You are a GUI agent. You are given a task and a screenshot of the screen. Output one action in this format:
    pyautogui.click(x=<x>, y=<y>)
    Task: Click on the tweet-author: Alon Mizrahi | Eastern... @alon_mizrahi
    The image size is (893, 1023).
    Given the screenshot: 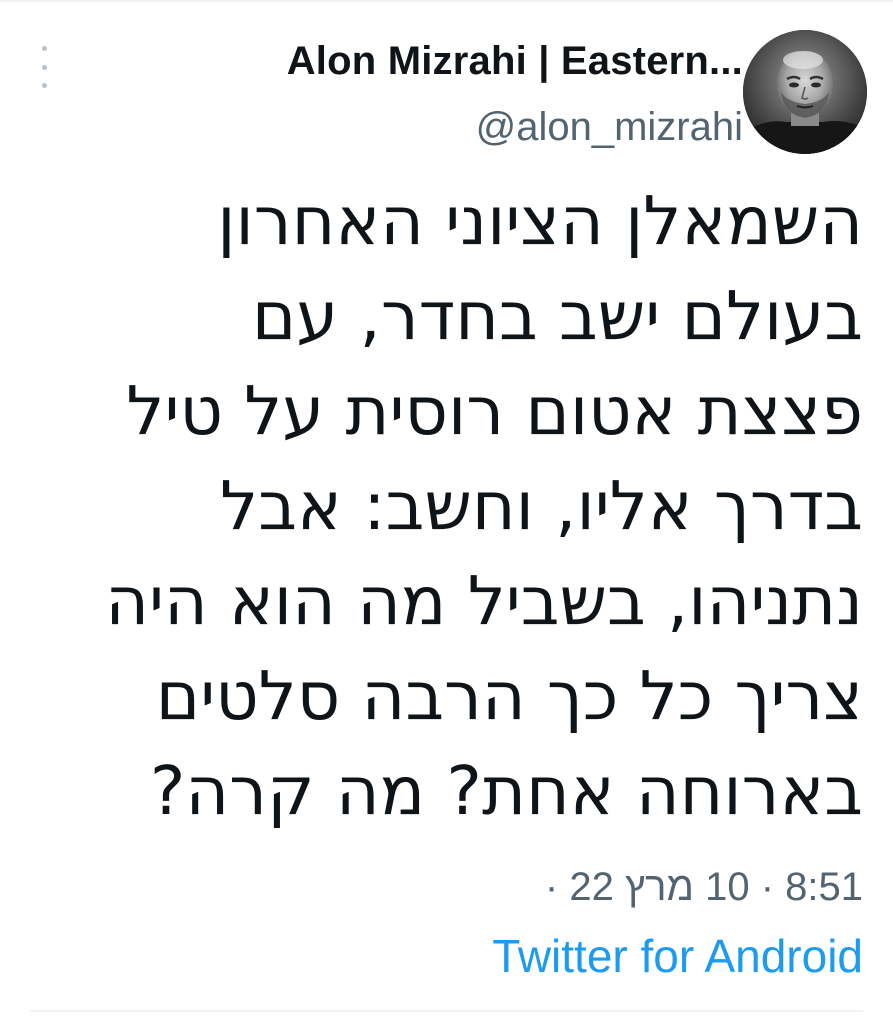 What is the action you would take?
    pyautogui.click(x=443, y=92)
    